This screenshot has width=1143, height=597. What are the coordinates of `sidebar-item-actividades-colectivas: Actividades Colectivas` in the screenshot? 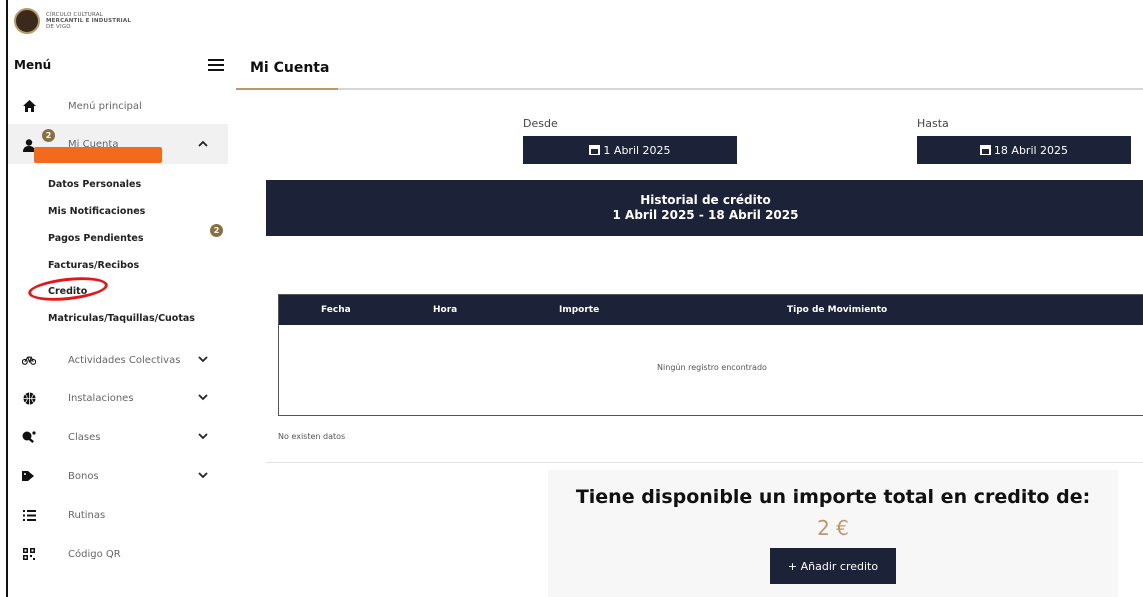 It's located at (118, 360).